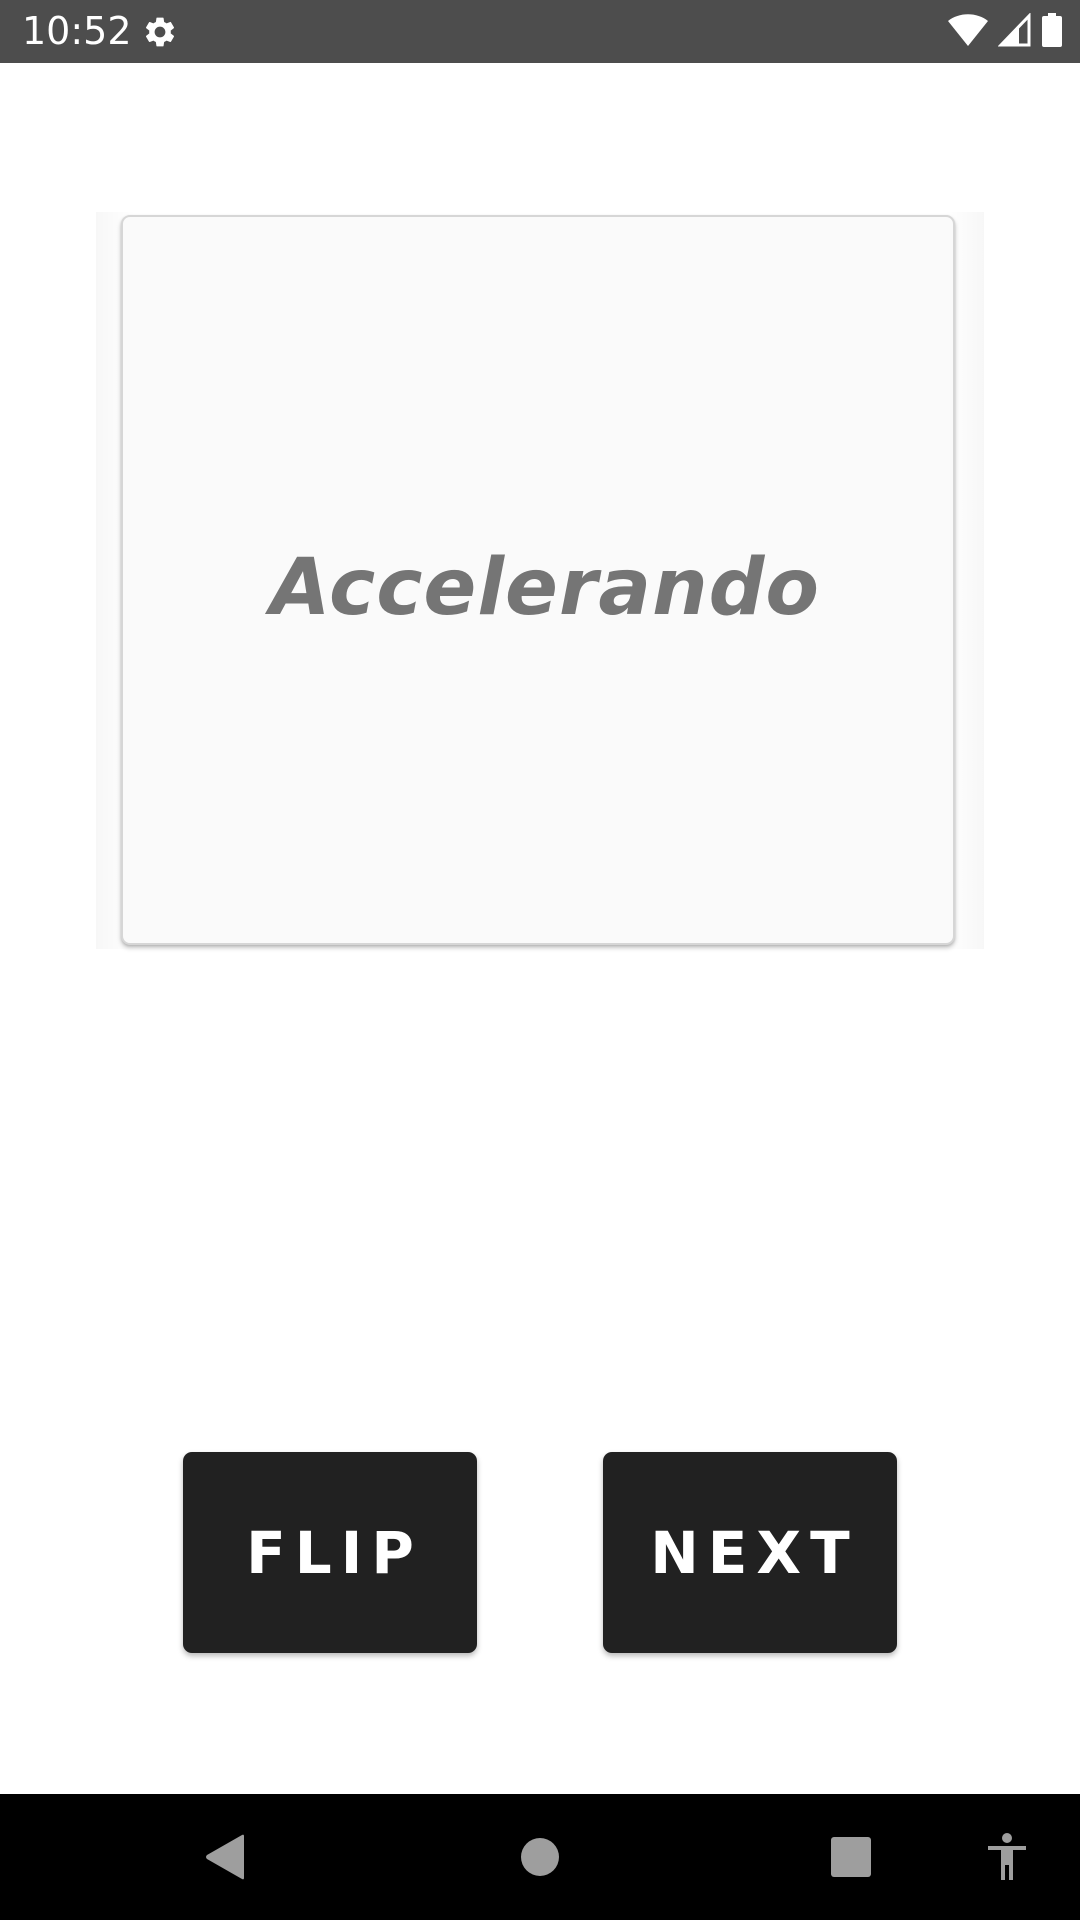 This screenshot has width=1080, height=1920. I want to click on battery-icon, so click(1052, 32).